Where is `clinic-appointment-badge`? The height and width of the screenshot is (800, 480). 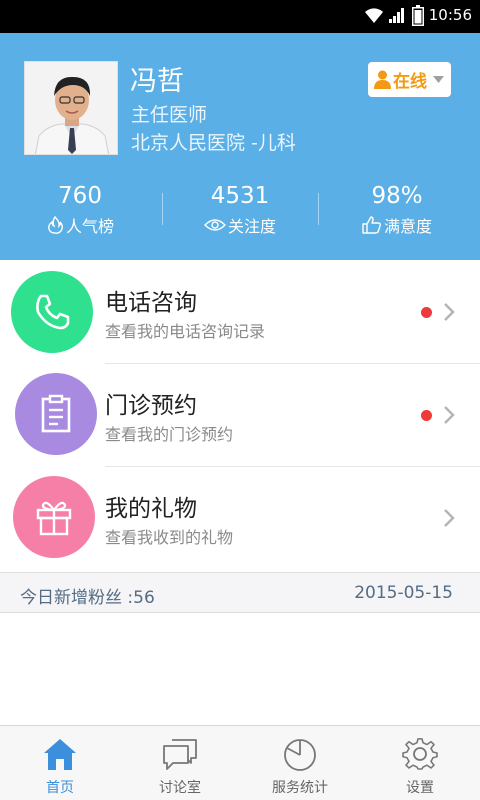 clinic-appointment-badge is located at coordinates (56, 414).